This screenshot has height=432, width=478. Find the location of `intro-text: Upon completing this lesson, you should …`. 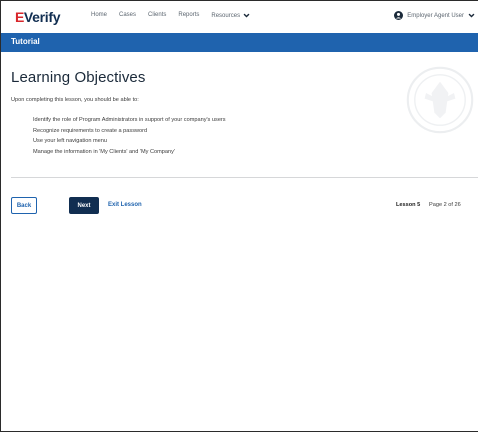

intro-text: Upon completing this lesson, you should … is located at coordinates (75, 100).